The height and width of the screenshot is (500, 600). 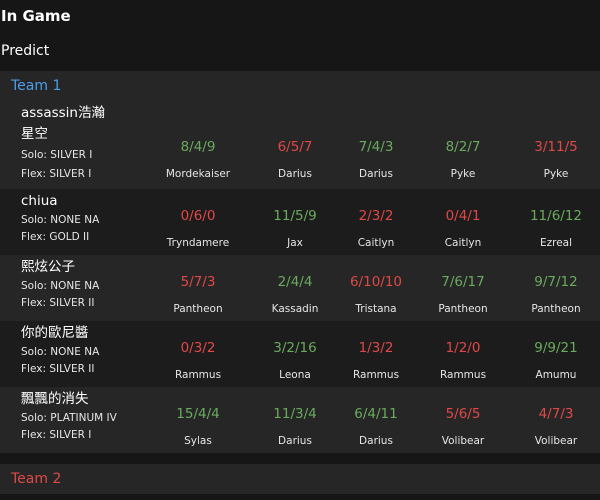 What do you see at coordinates (376, 348) in the screenshot?
I see `match-kda: 1/3/2` at bounding box center [376, 348].